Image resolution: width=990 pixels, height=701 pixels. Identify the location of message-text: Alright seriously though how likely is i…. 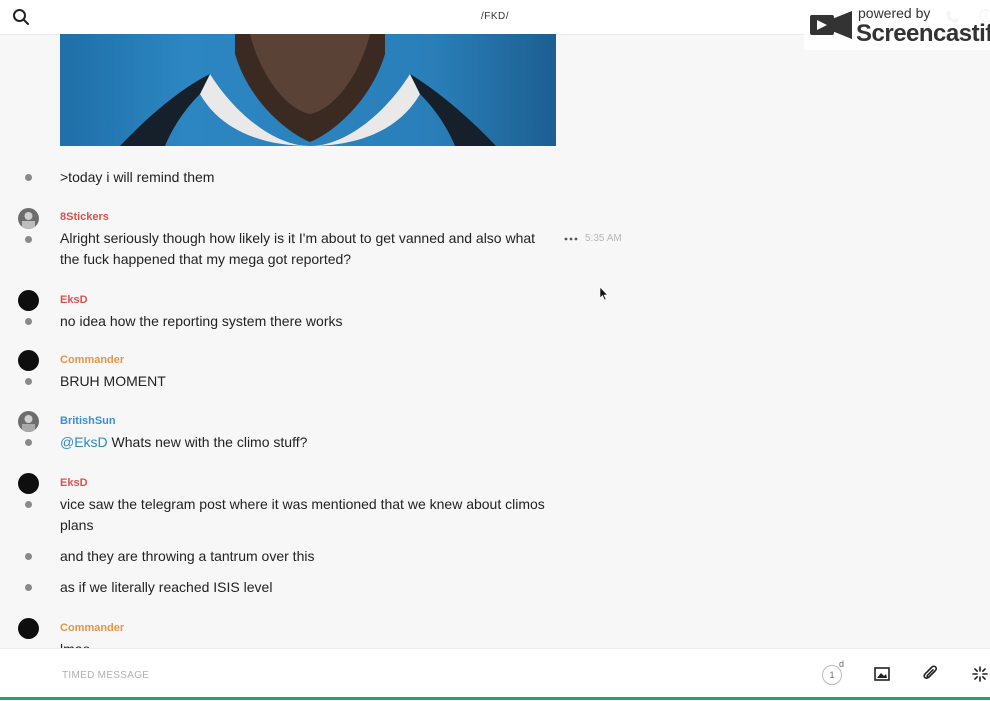
(298, 248).